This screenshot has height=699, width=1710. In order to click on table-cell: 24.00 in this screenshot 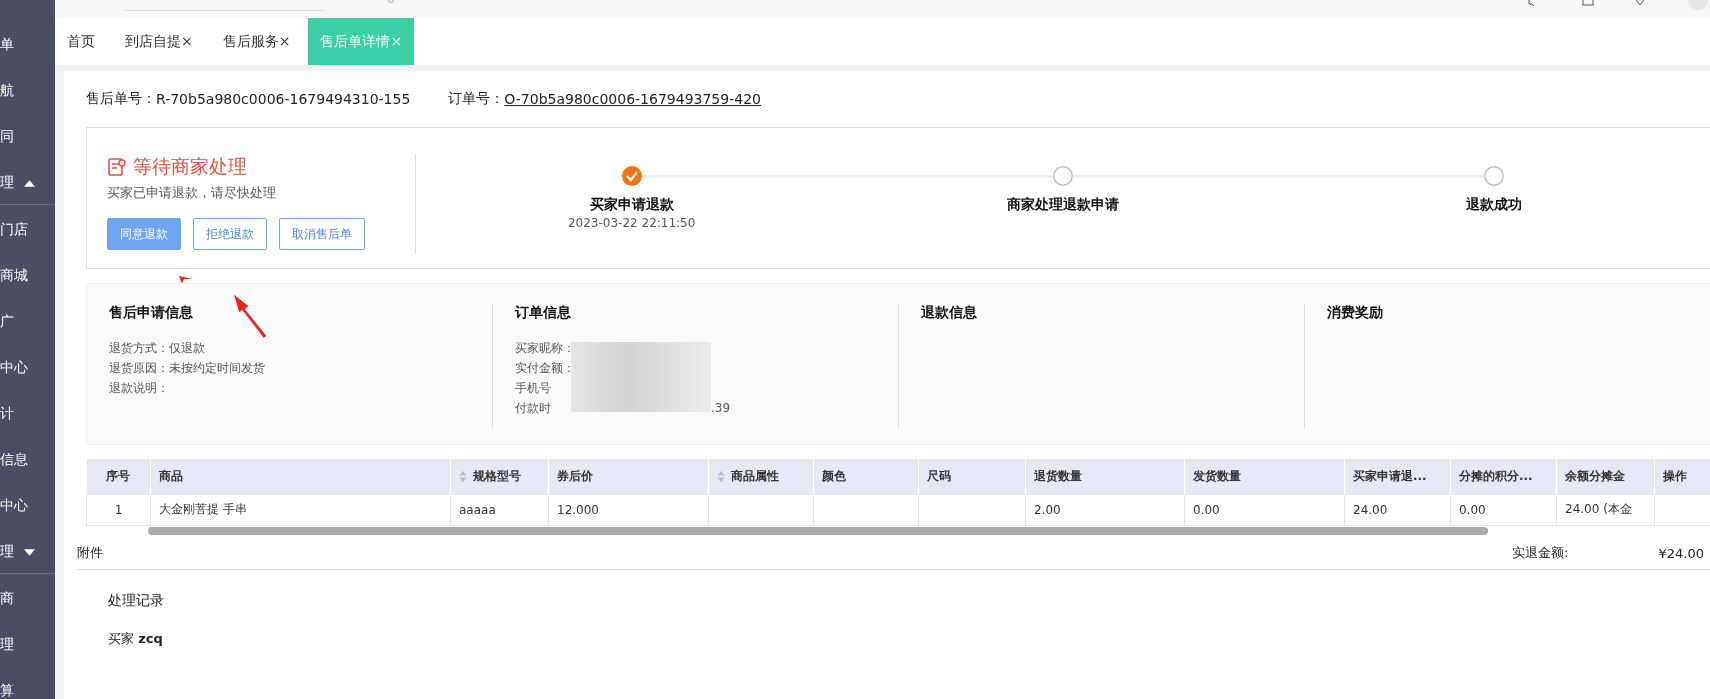, I will do `click(1397, 509)`.